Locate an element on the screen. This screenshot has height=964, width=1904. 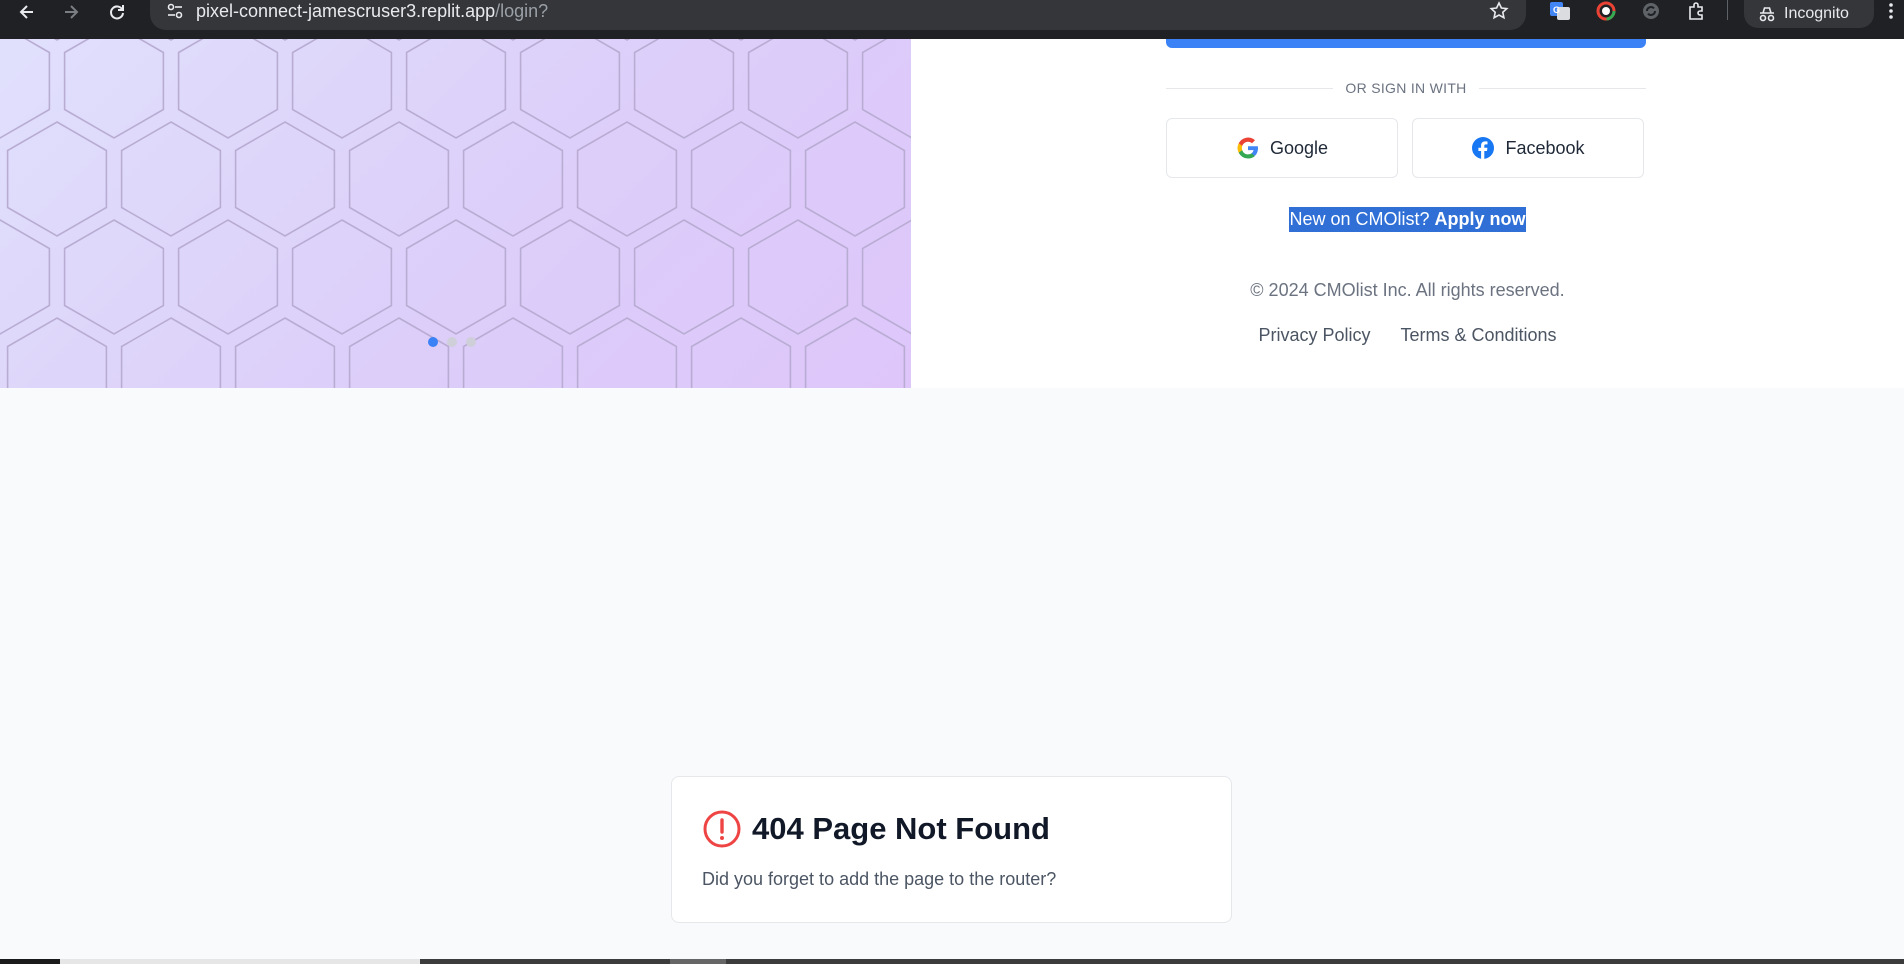
translate-extension-icon: G is located at coordinates (1560, 11).